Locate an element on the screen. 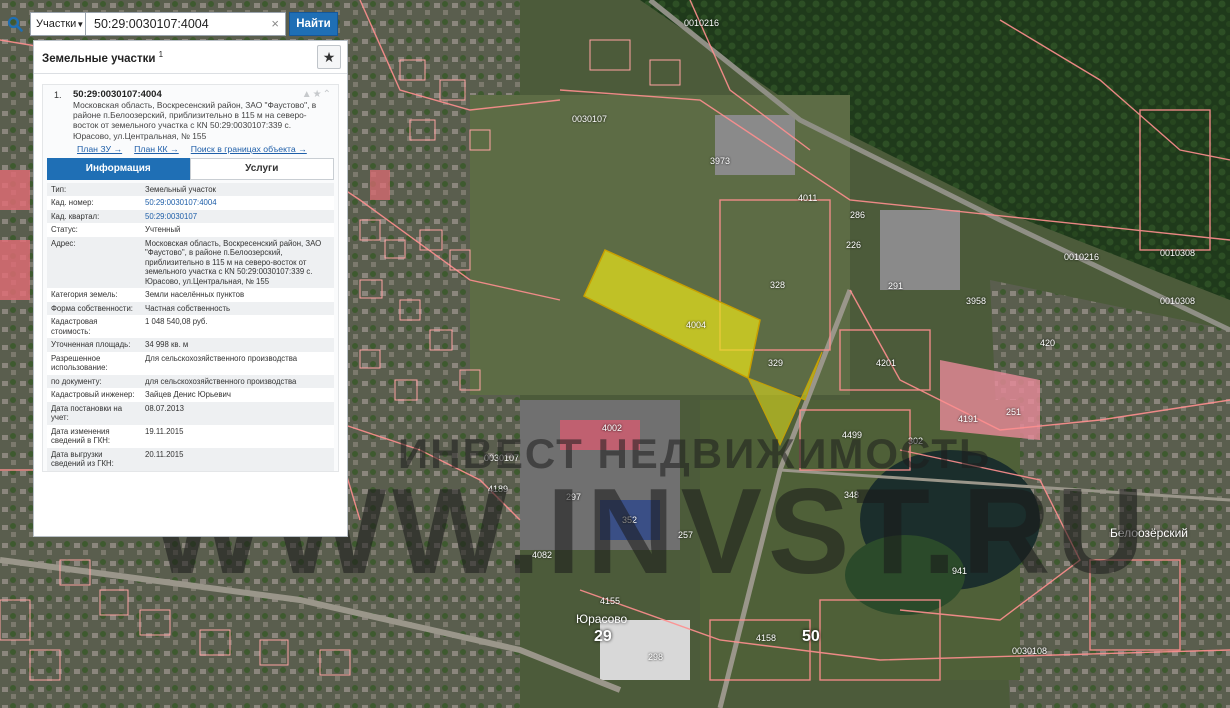 The width and height of the screenshot is (1230, 708). info-key: Дата изменения сведений в ГКН: is located at coordinates (94, 436).